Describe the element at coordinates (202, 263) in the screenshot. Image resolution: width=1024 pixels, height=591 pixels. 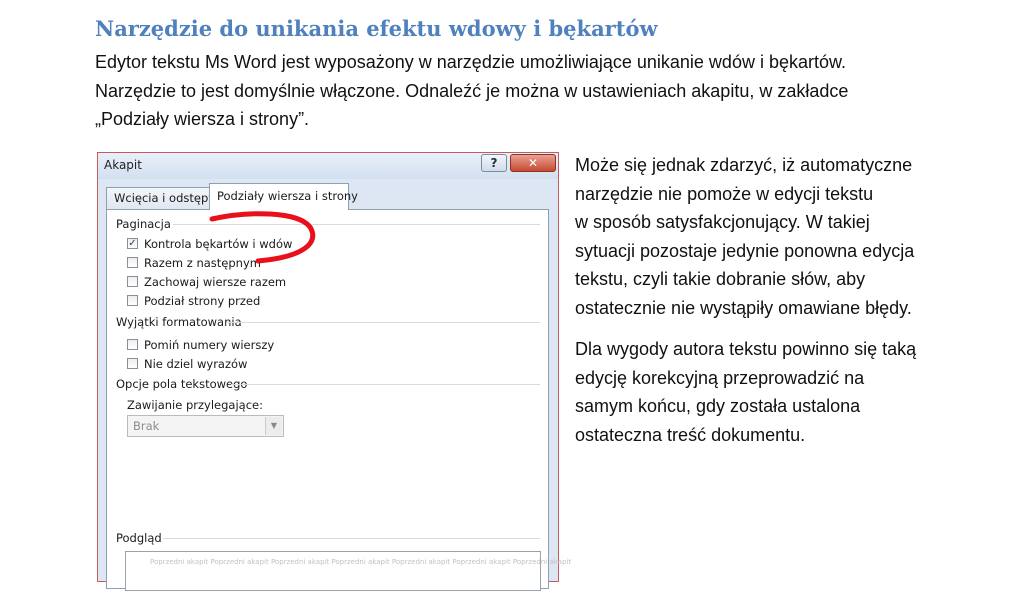
I see `checkbox-label: Razem z następnym` at that location.